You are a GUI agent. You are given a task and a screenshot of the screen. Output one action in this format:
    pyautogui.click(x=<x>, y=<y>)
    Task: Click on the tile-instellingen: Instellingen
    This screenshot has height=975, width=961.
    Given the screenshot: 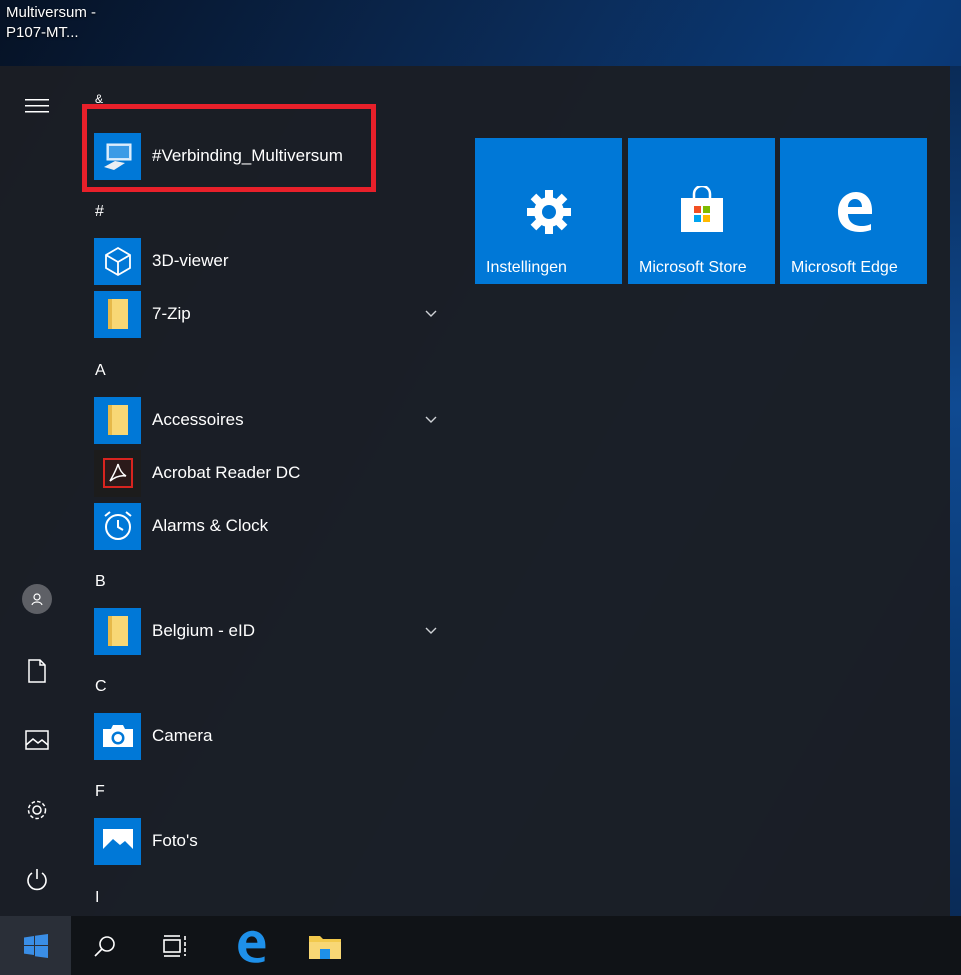 What is the action you would take?
    pyautogui.click(x=548, y=211)
    